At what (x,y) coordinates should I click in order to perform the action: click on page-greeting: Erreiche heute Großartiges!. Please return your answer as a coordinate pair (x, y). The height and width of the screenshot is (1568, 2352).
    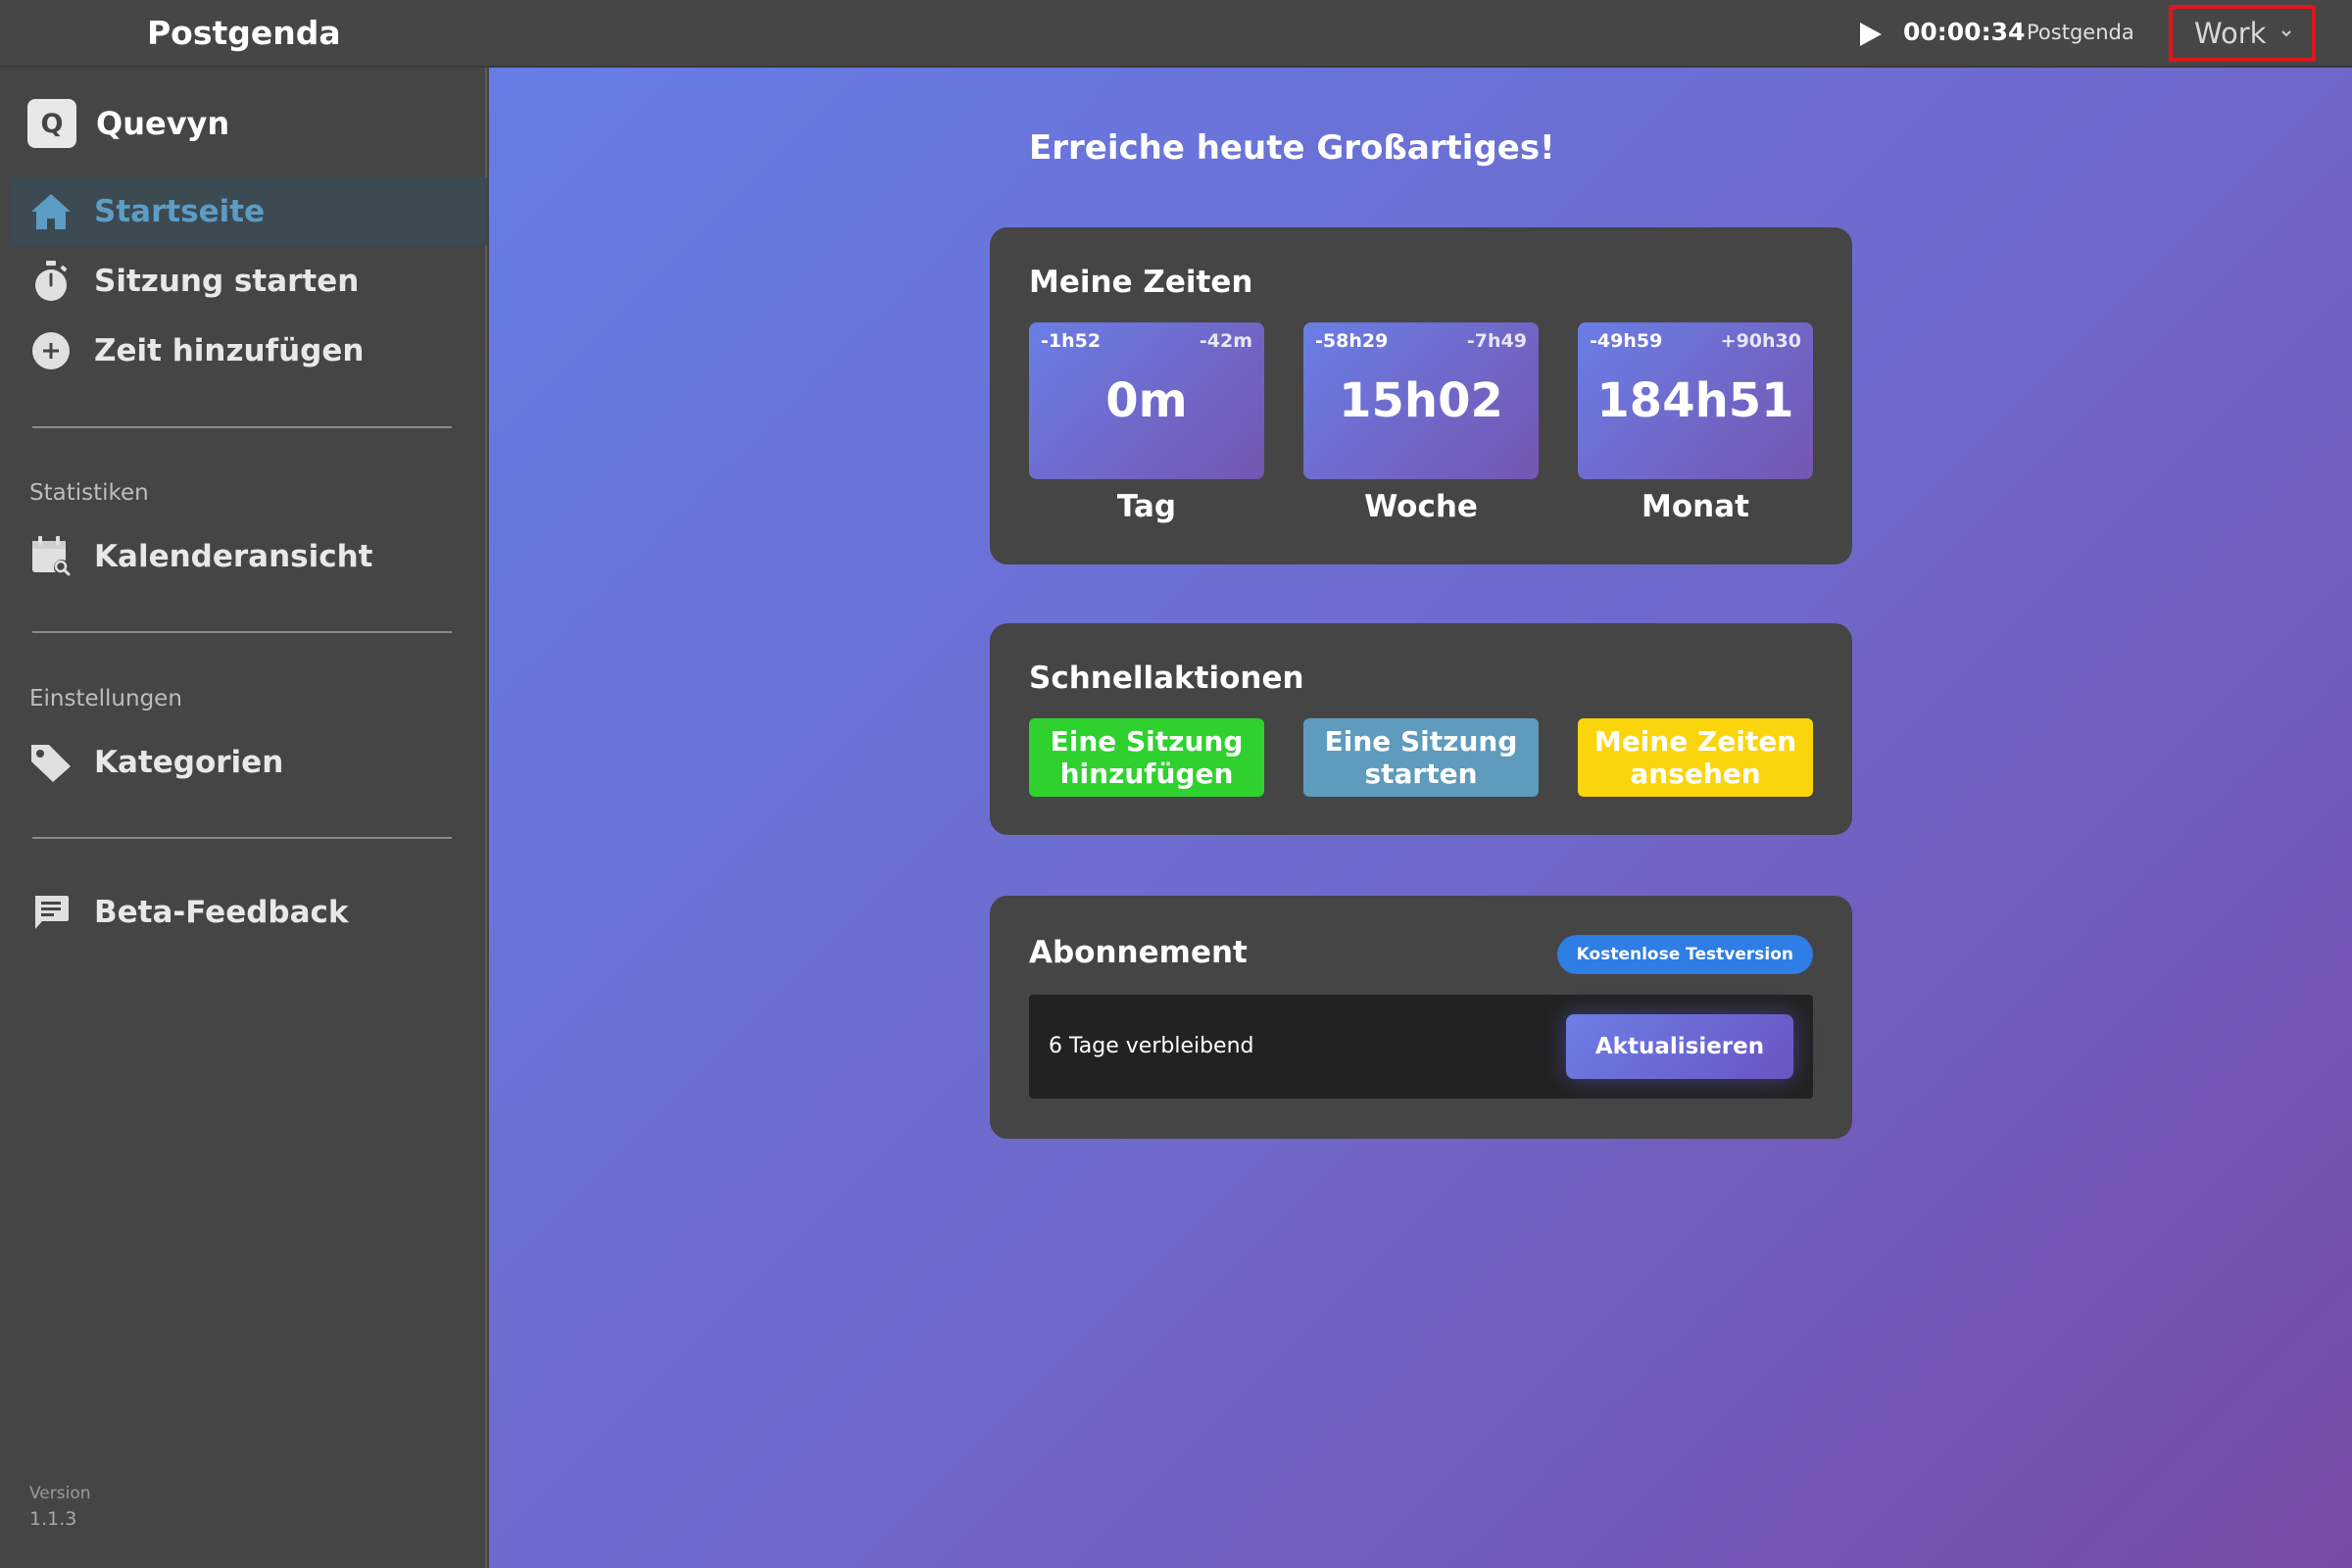
    Looking at the image, I should click on (1292, 148).